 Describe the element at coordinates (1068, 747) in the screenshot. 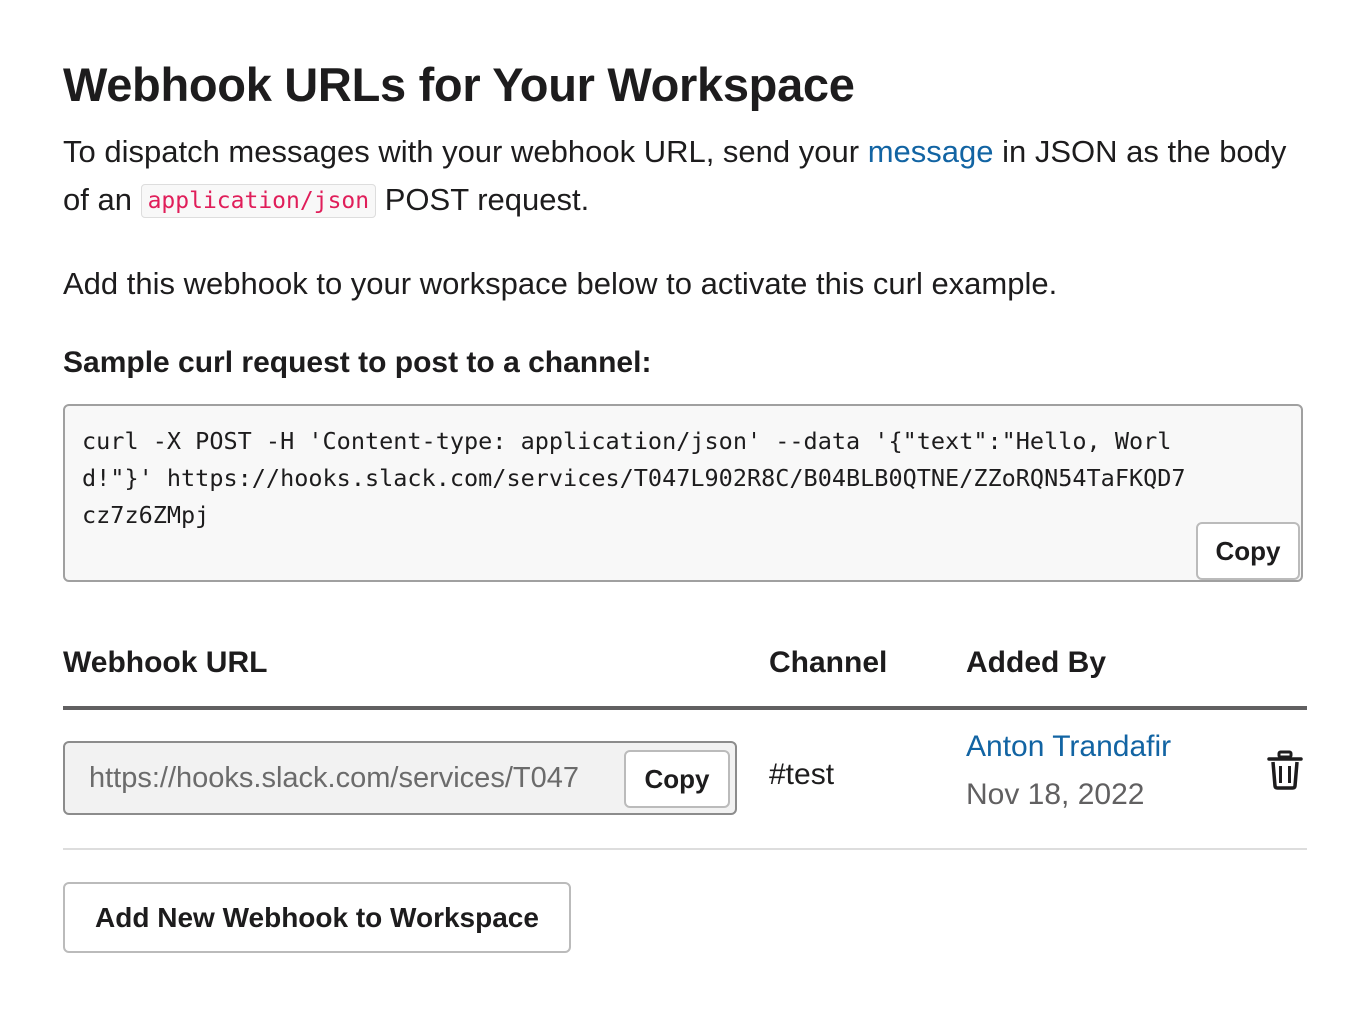

I see `added-by-user-link: Anton Trandafir` at that location.